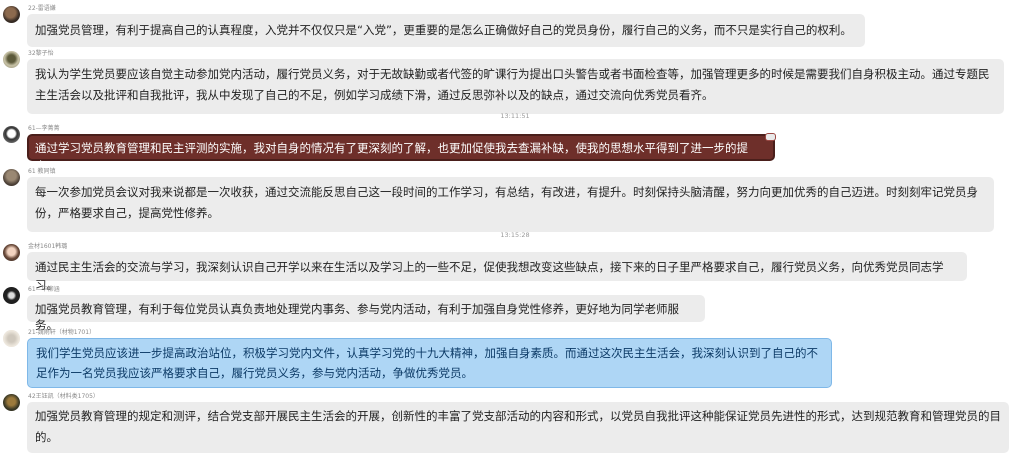 The height and width of the screenshot is (455, 1024). Describe the element at coordinates (44, 289) in the screenshot. I see `sender-name: 61—毕柳涵` at that location.